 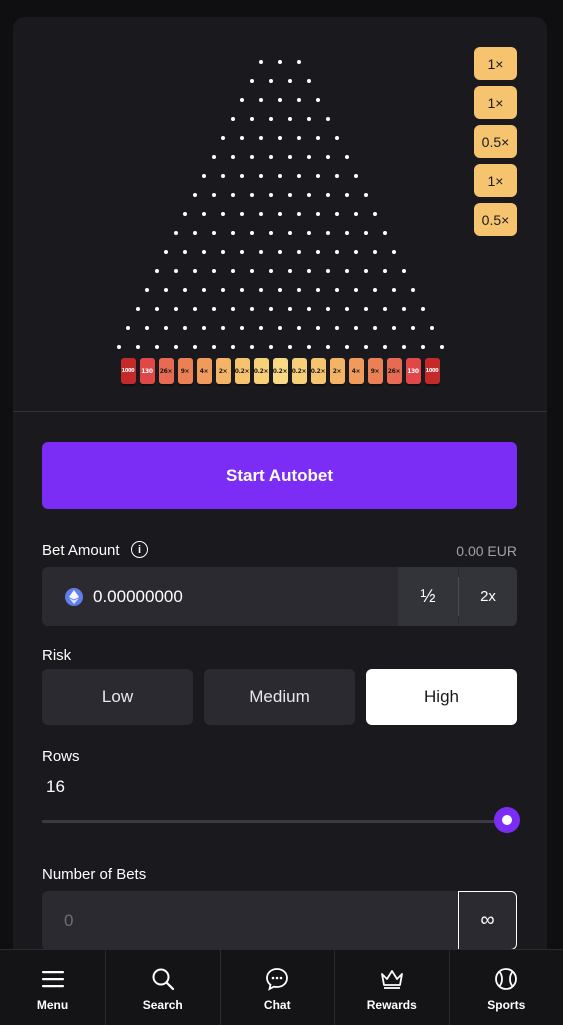 I want to click on double-bet-button: 2x, so click(x=488, y=596).